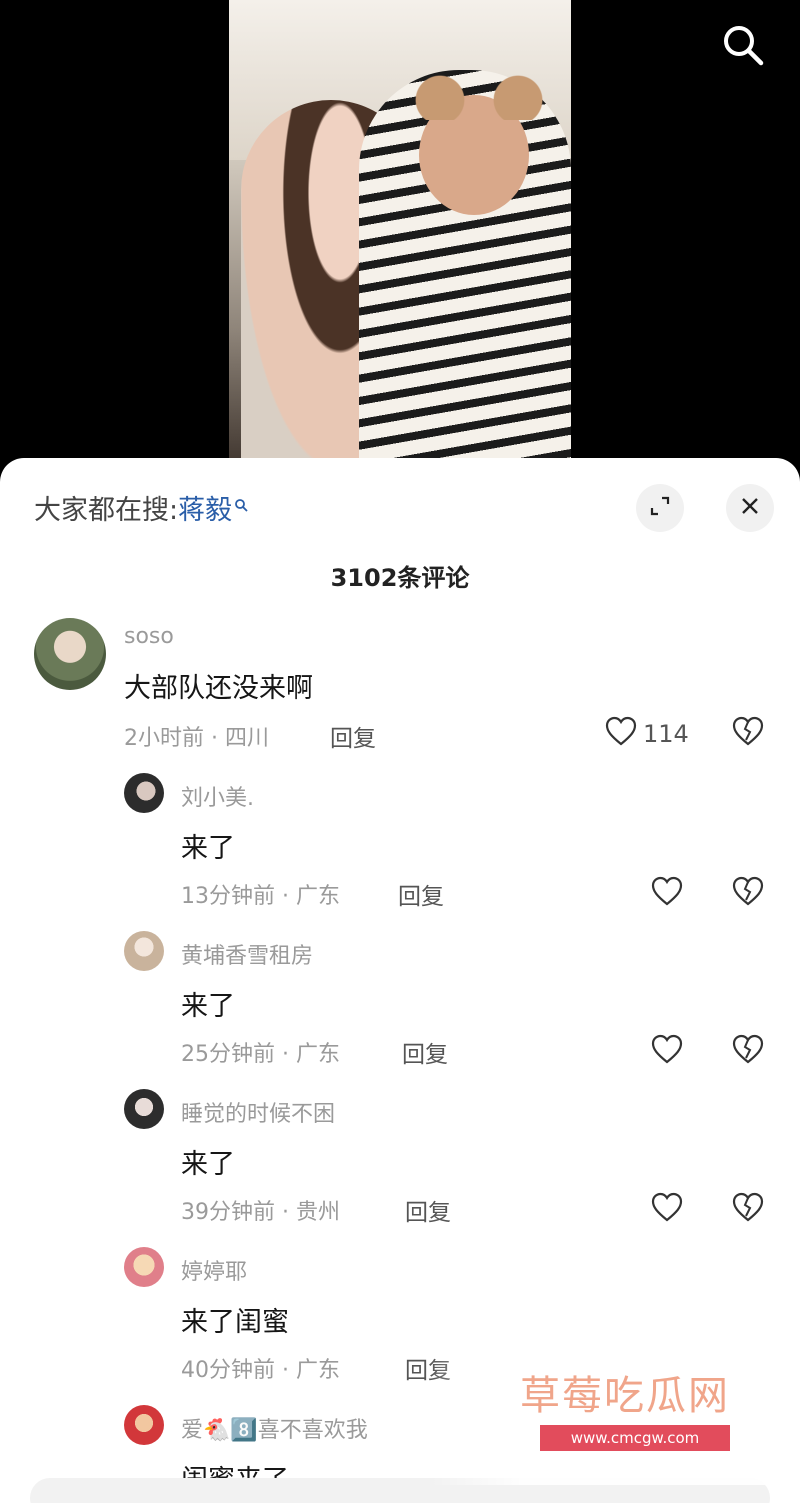 This screenshot has width=800, height=1503. Describe the element at coordinates (625, 1396) in the screenshot. I see `watermark-title: 草莓吃瓜网` at that location.